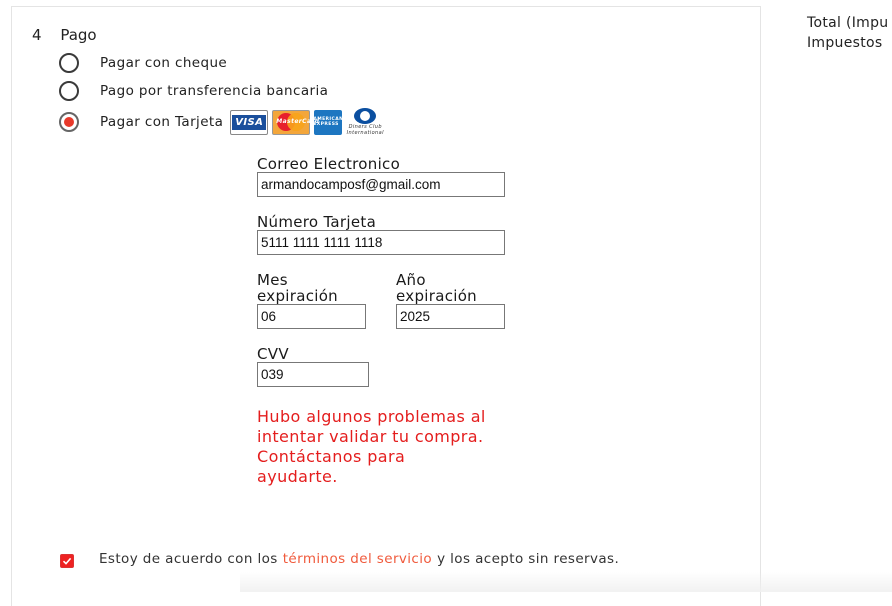 The height and width of the screenshot is (606, 892). Describe the element at coordinates (214, 91) in the screenshot. I see `payment-option-label: Pago por transferencia bancaria` at that location.